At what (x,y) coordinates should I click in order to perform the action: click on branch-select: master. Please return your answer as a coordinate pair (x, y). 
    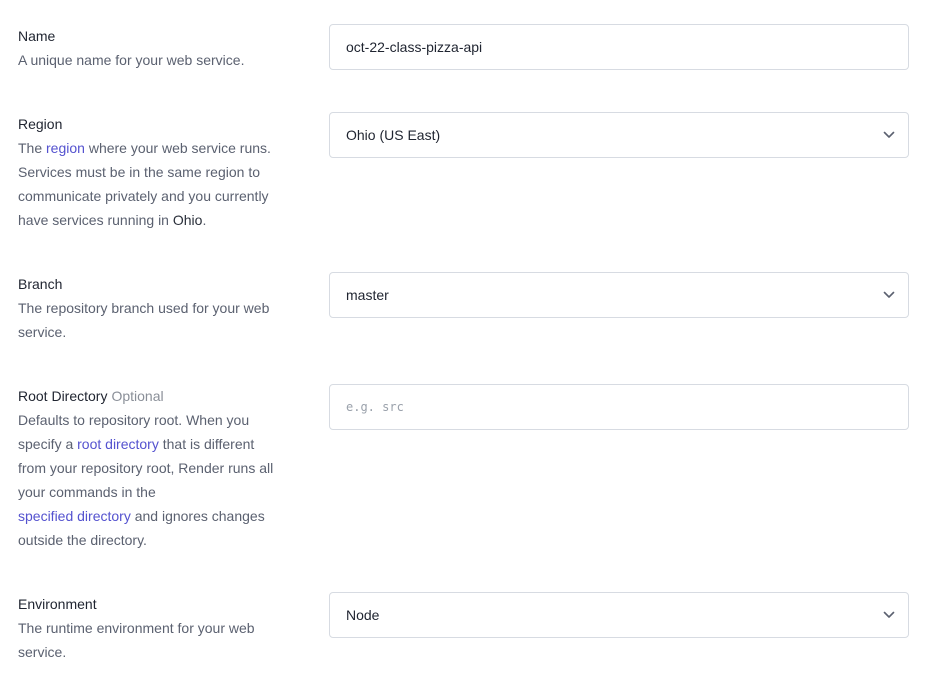
    Looking at the image, I should click on (619, 295).